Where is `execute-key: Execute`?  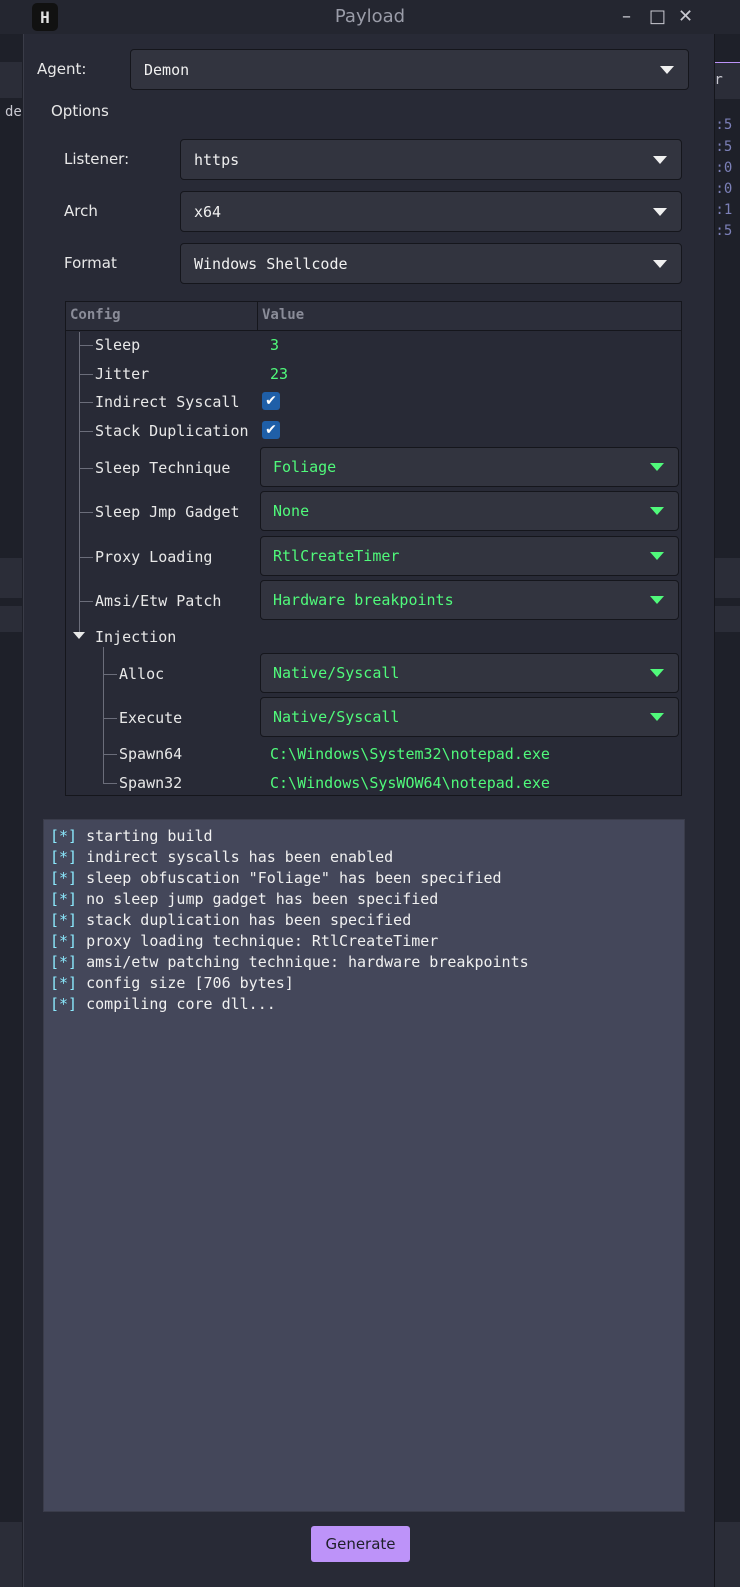
execute-key: Execute is located at coordinates (151, 718).